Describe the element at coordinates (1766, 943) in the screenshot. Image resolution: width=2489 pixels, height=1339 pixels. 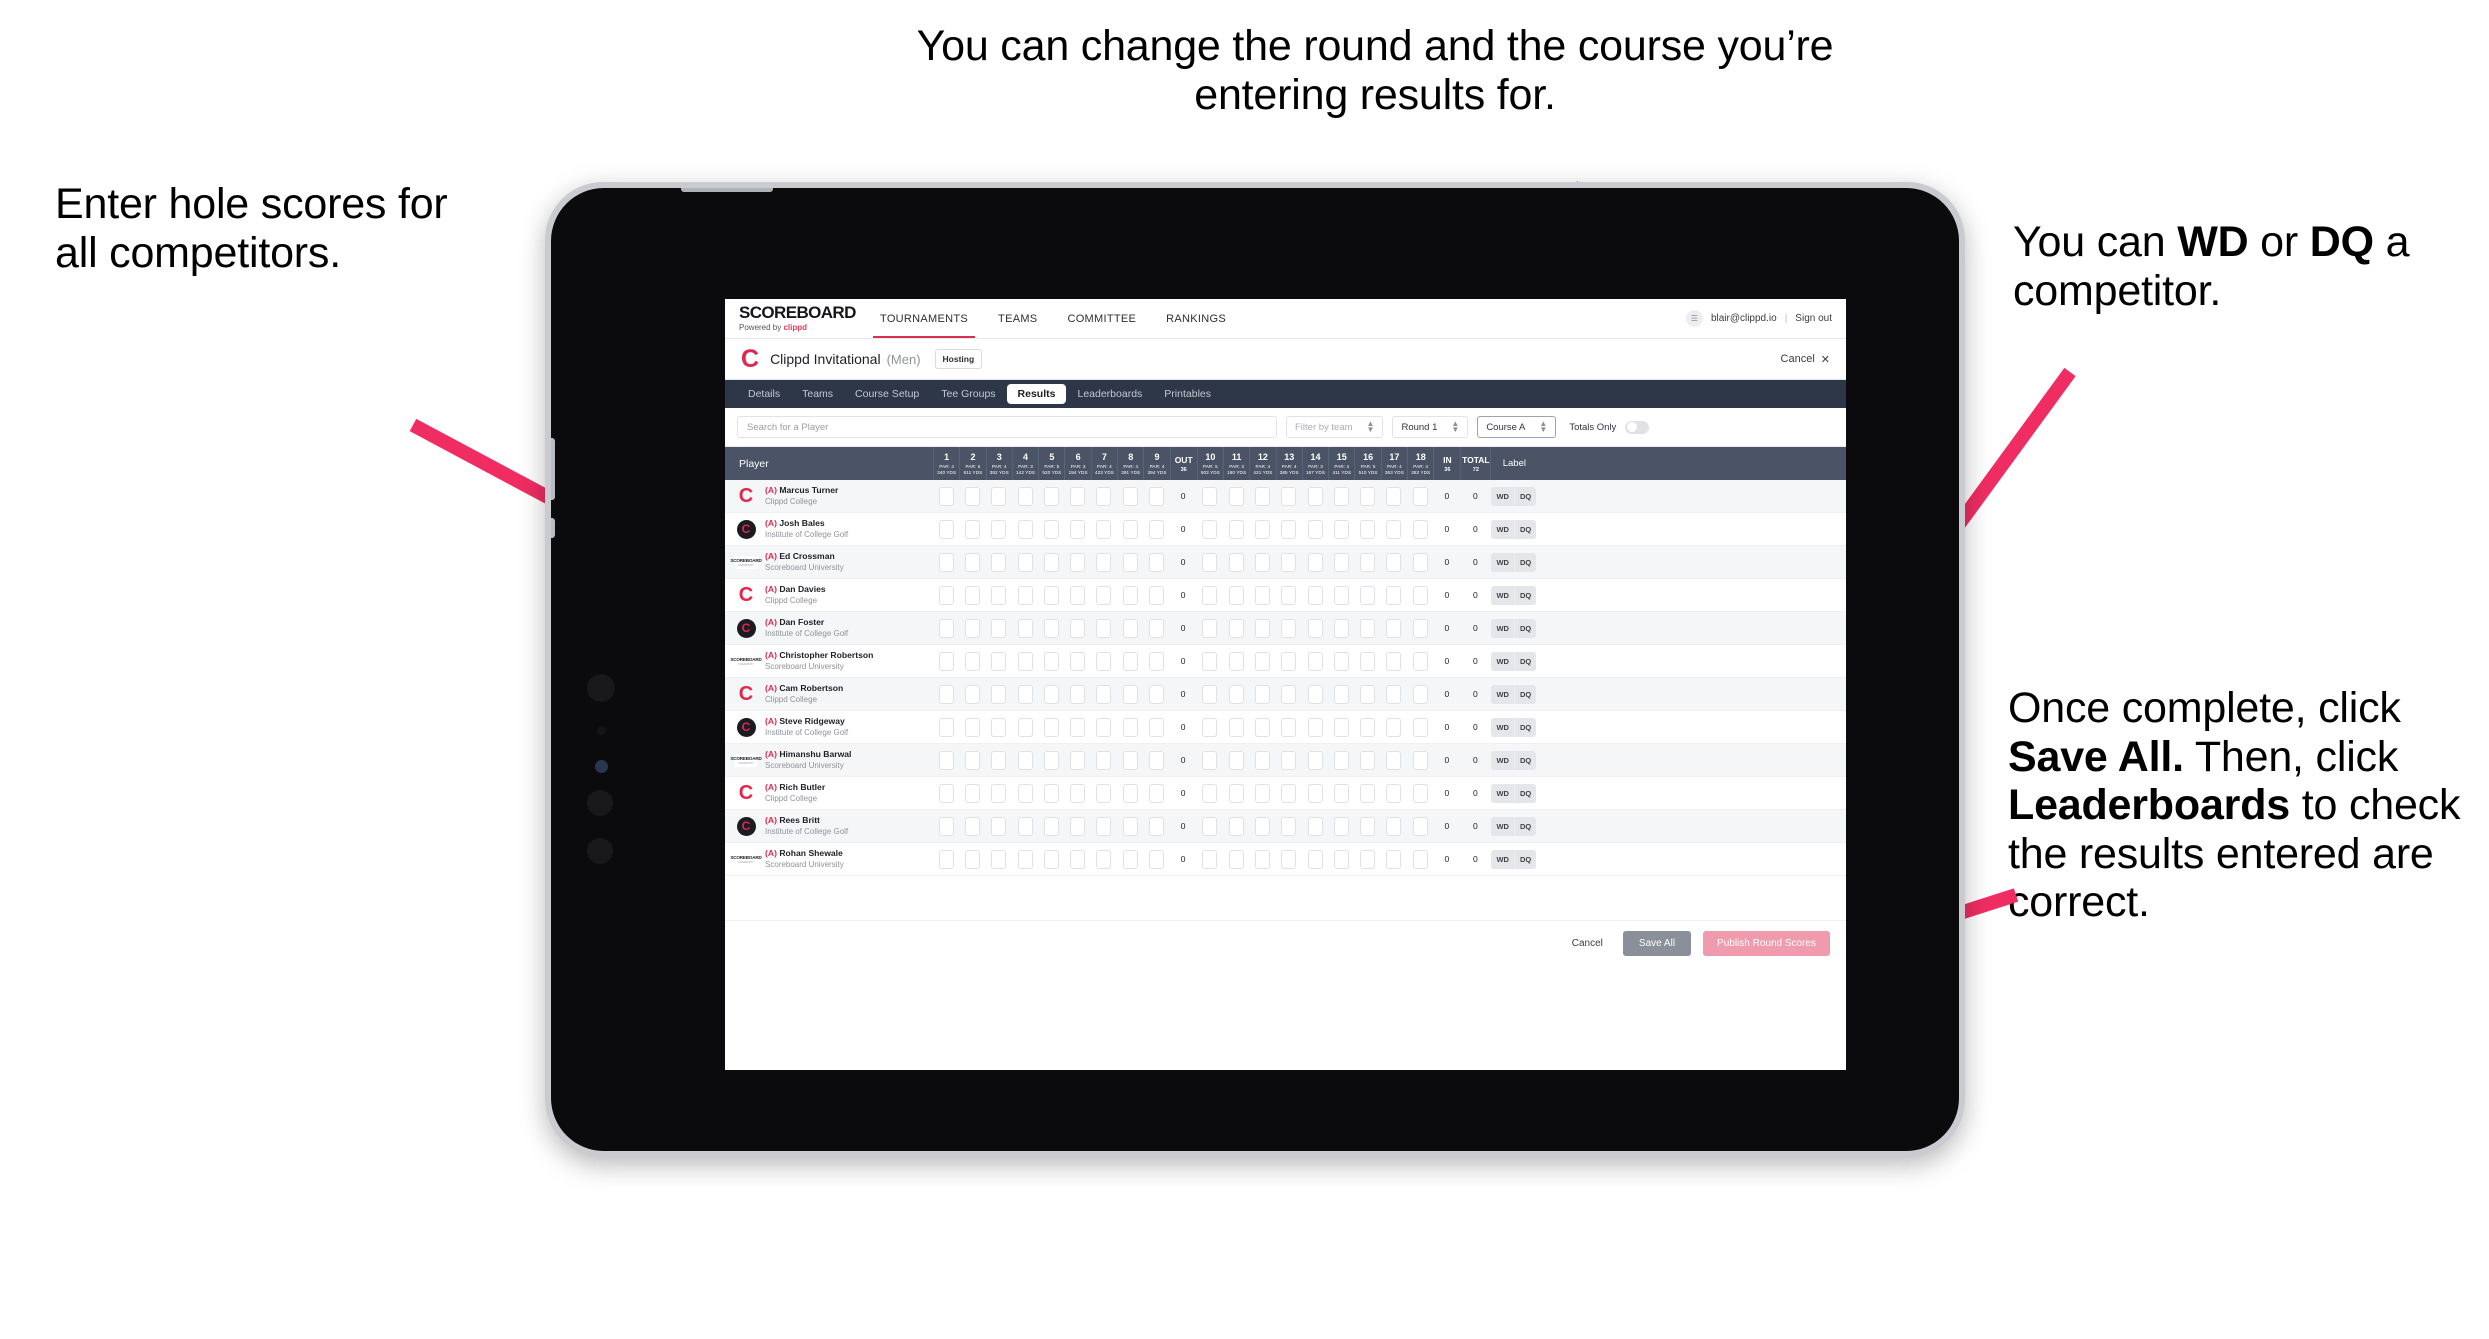
I see `publish-round-scores-button: Publish Round Scores` at that location.